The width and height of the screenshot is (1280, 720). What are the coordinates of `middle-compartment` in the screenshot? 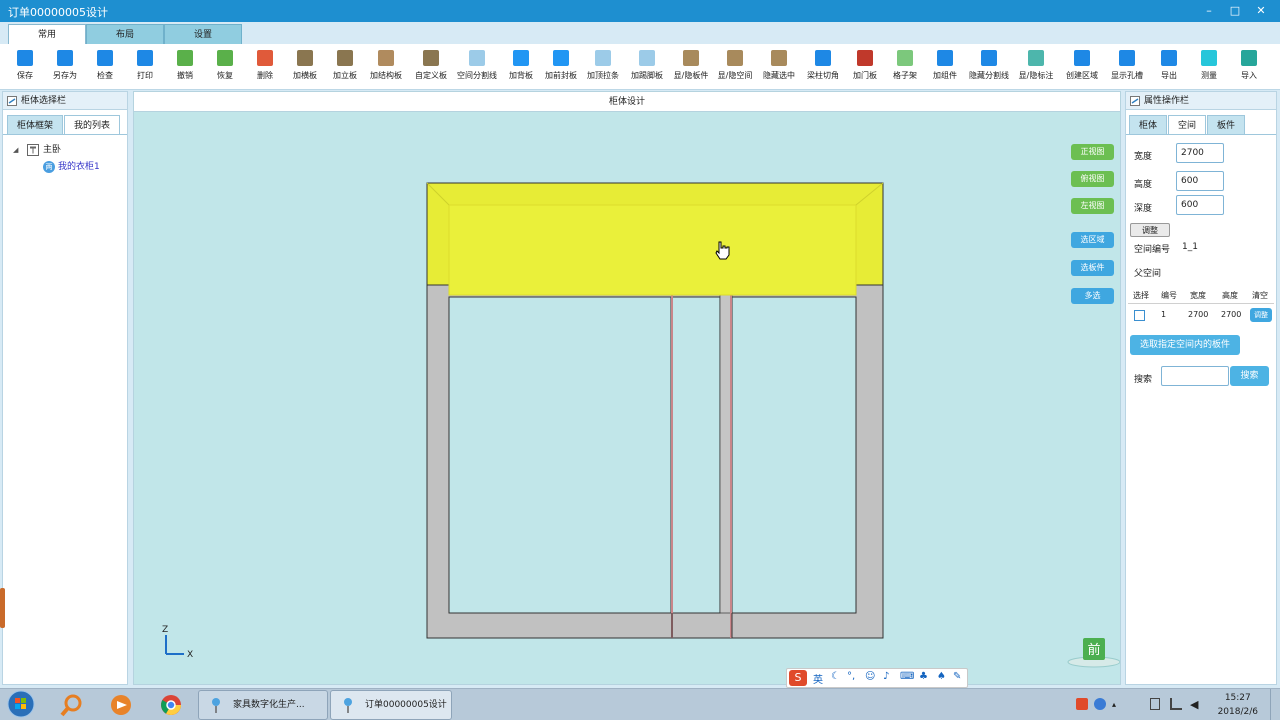 It's located at (696, 455).